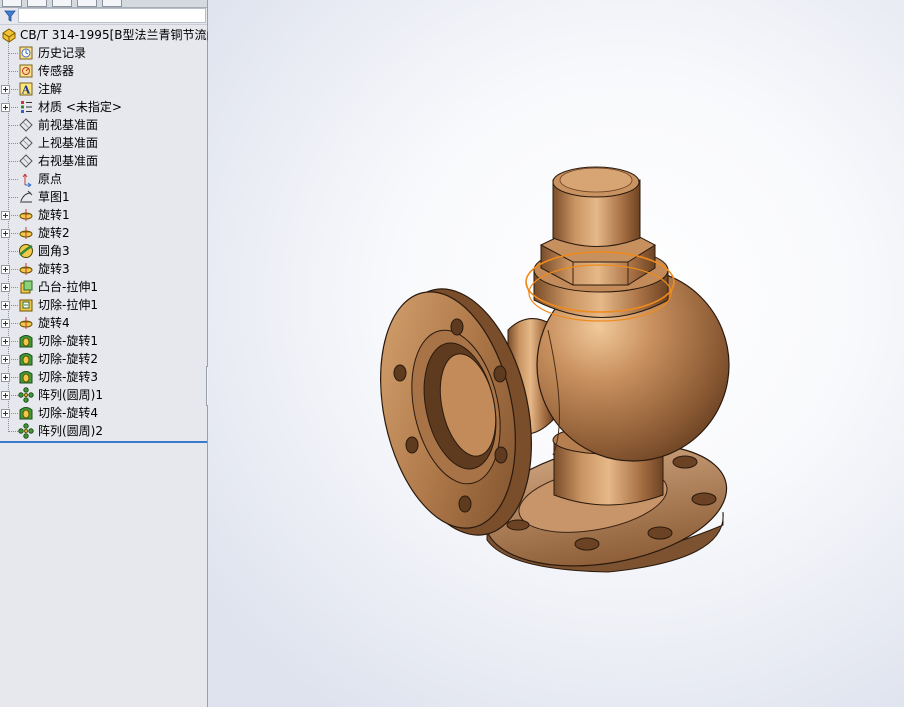 The width and height of the screenshot is (904, 707). Describe the element at coordinates (103, 89) in the screenshot. I see `tree-item: A 注解` at that location.